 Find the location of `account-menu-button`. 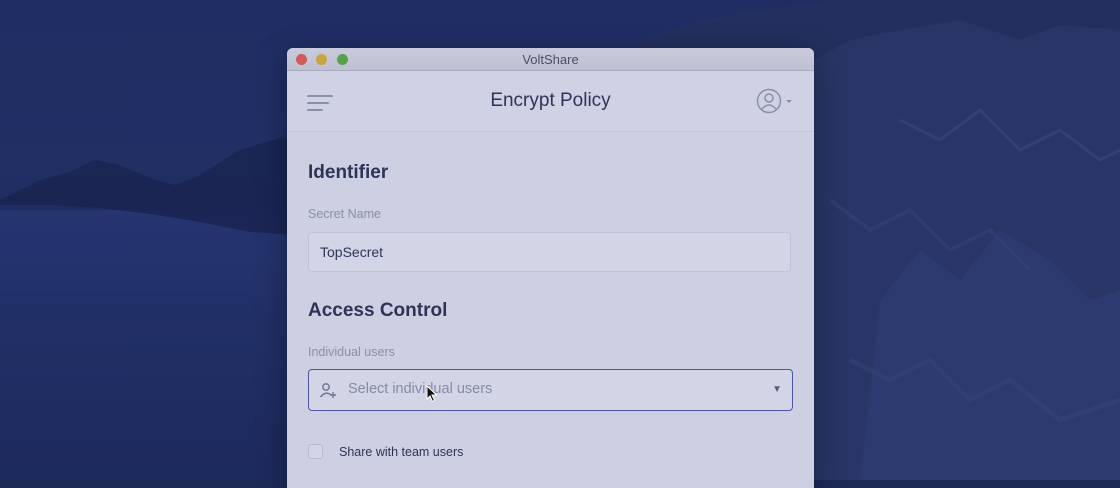

account-menu-button is located at coordinates (775, 102).